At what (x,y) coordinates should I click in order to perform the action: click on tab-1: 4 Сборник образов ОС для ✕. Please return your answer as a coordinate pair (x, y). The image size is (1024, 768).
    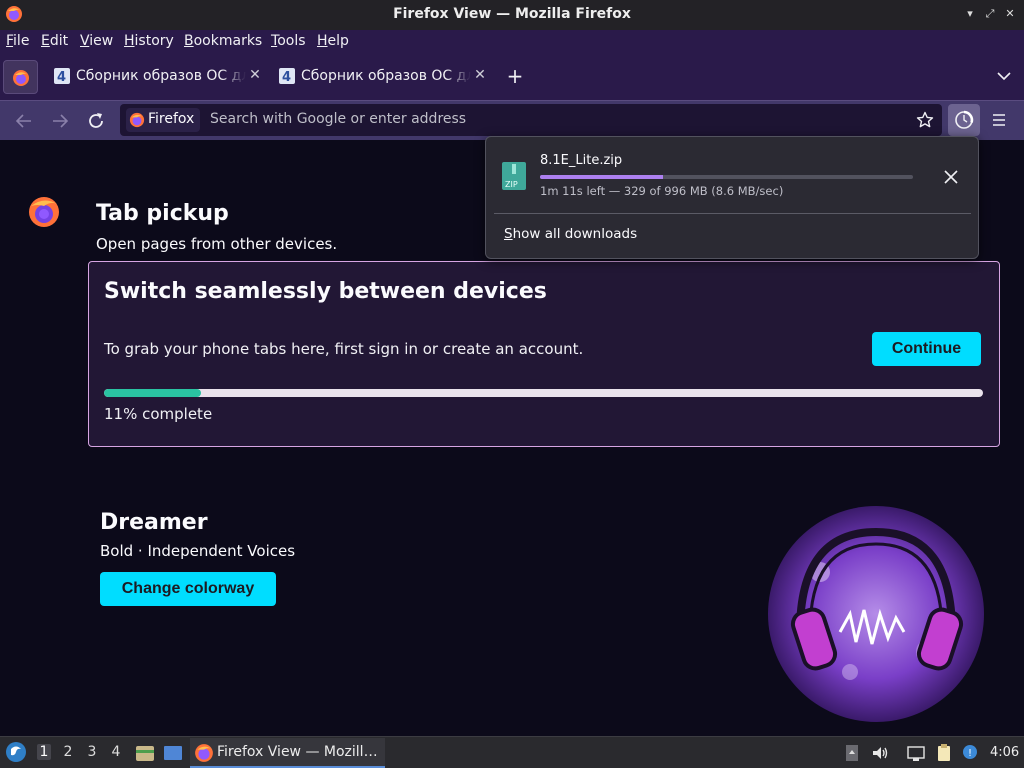
    Looking at the image, I should click on (163, 77).